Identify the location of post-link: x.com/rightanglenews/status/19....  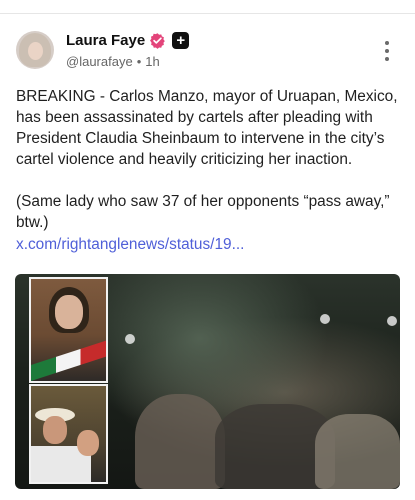
(130, 245).